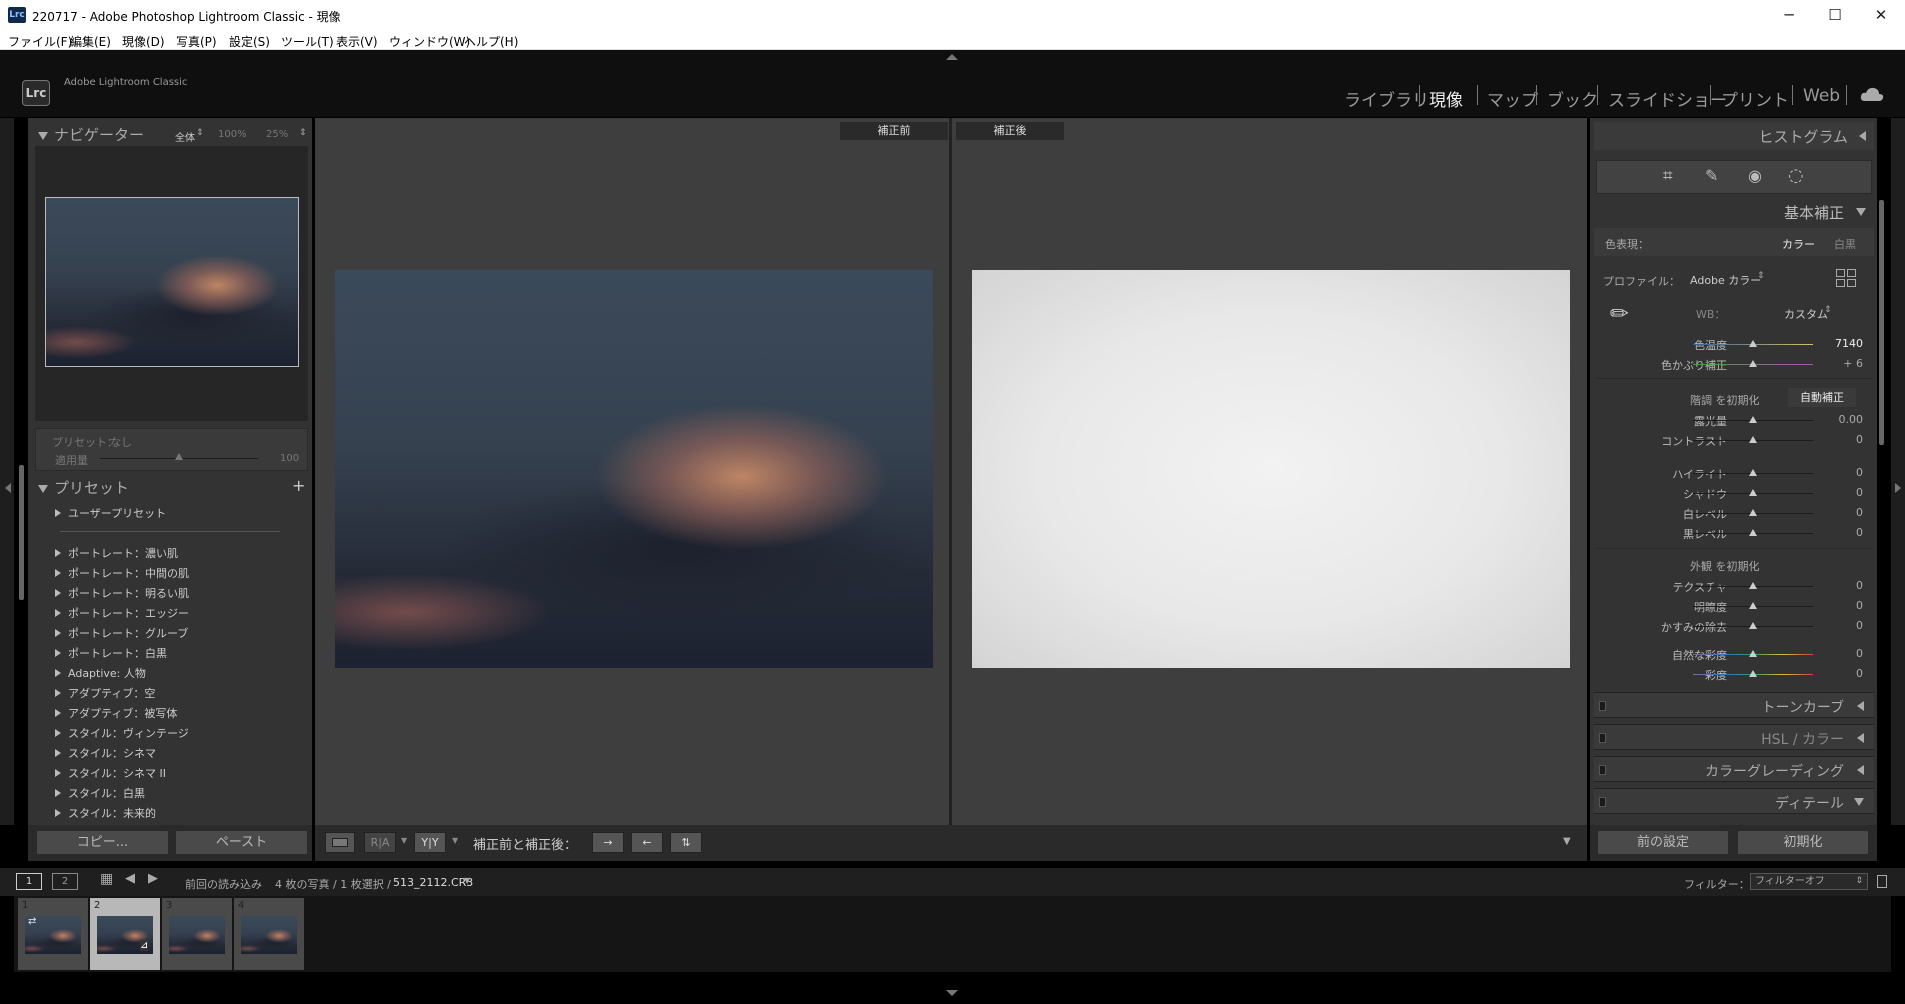 This screenshot has width=1905, height=1004. What do you see at coordinates (952, 57) in the screenshot?
I see `top-panel-toggle-icon` at bounding box center [952, 57].